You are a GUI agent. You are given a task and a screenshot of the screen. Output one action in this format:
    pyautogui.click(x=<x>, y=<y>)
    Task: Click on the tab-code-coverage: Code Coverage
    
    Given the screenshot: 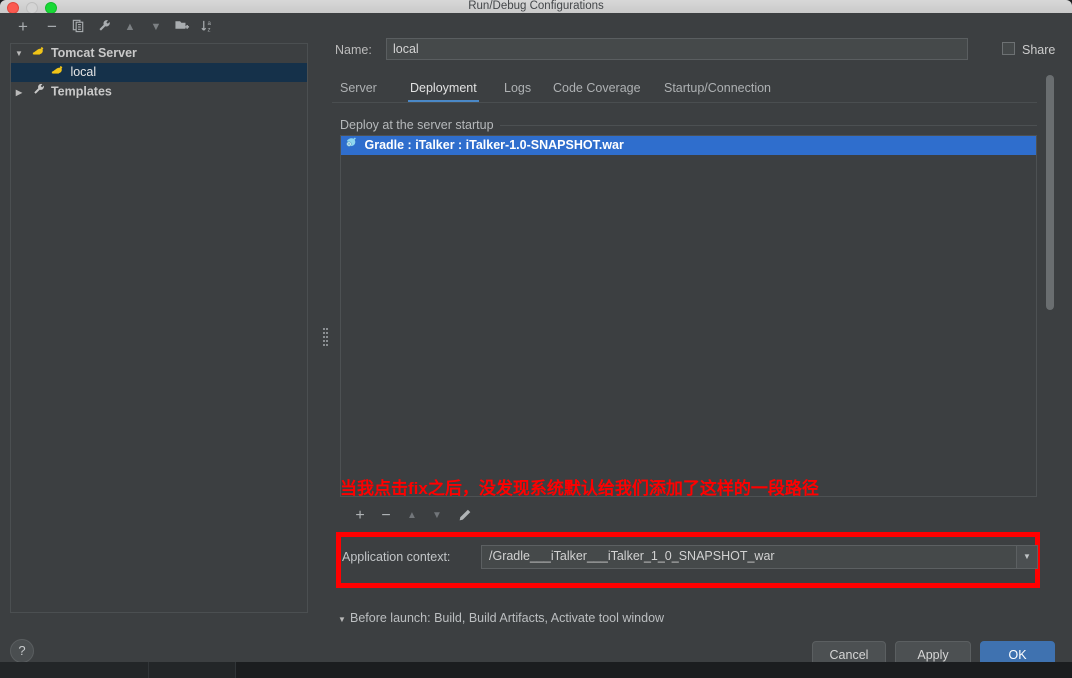 What is the action you would take?
    pyautogui.click(x=597, y=88)
    